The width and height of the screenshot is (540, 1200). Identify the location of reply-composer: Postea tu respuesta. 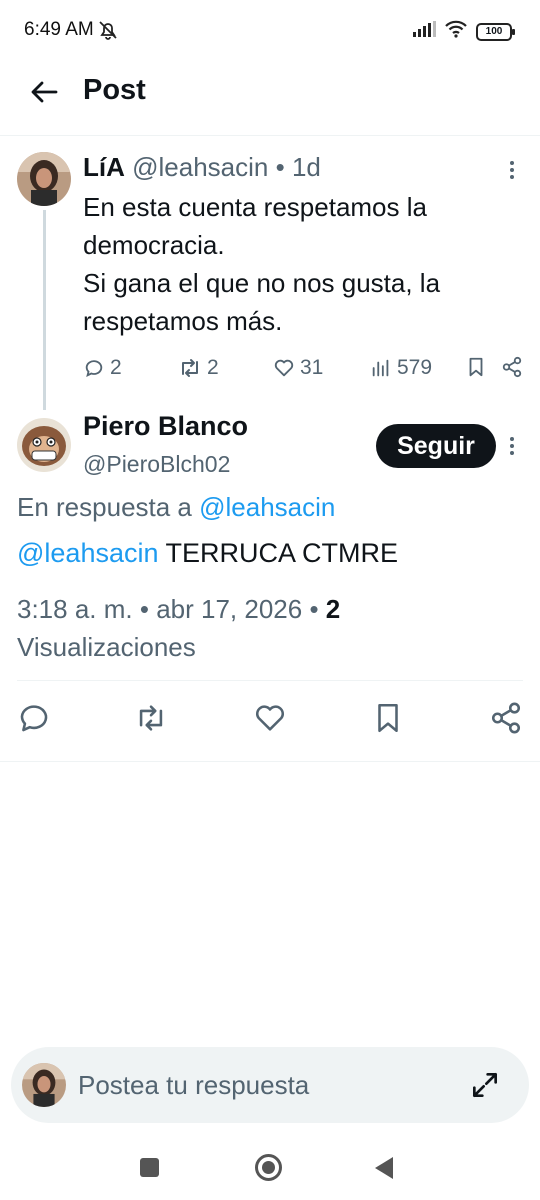
(270, 1085).